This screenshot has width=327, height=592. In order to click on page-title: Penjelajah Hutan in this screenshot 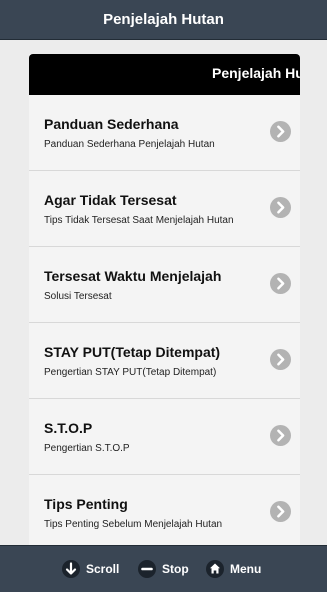, I will do `click(163, 19)`.